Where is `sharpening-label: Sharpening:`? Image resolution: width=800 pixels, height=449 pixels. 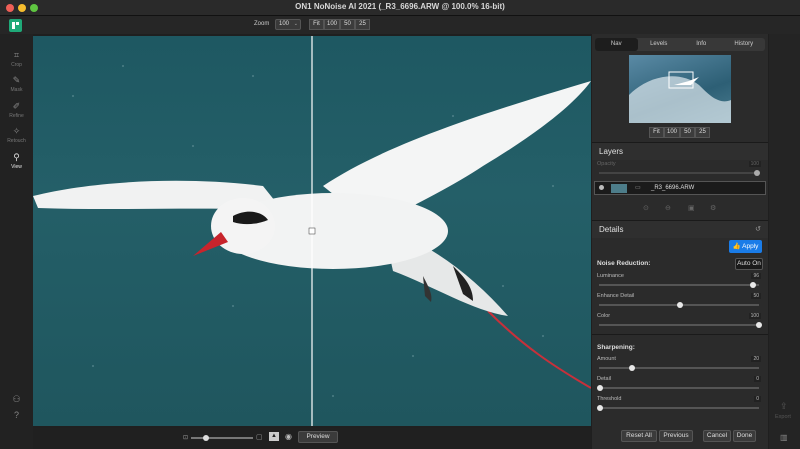
sharpening-label: Sharpening: is located at coordinates (616, 347).